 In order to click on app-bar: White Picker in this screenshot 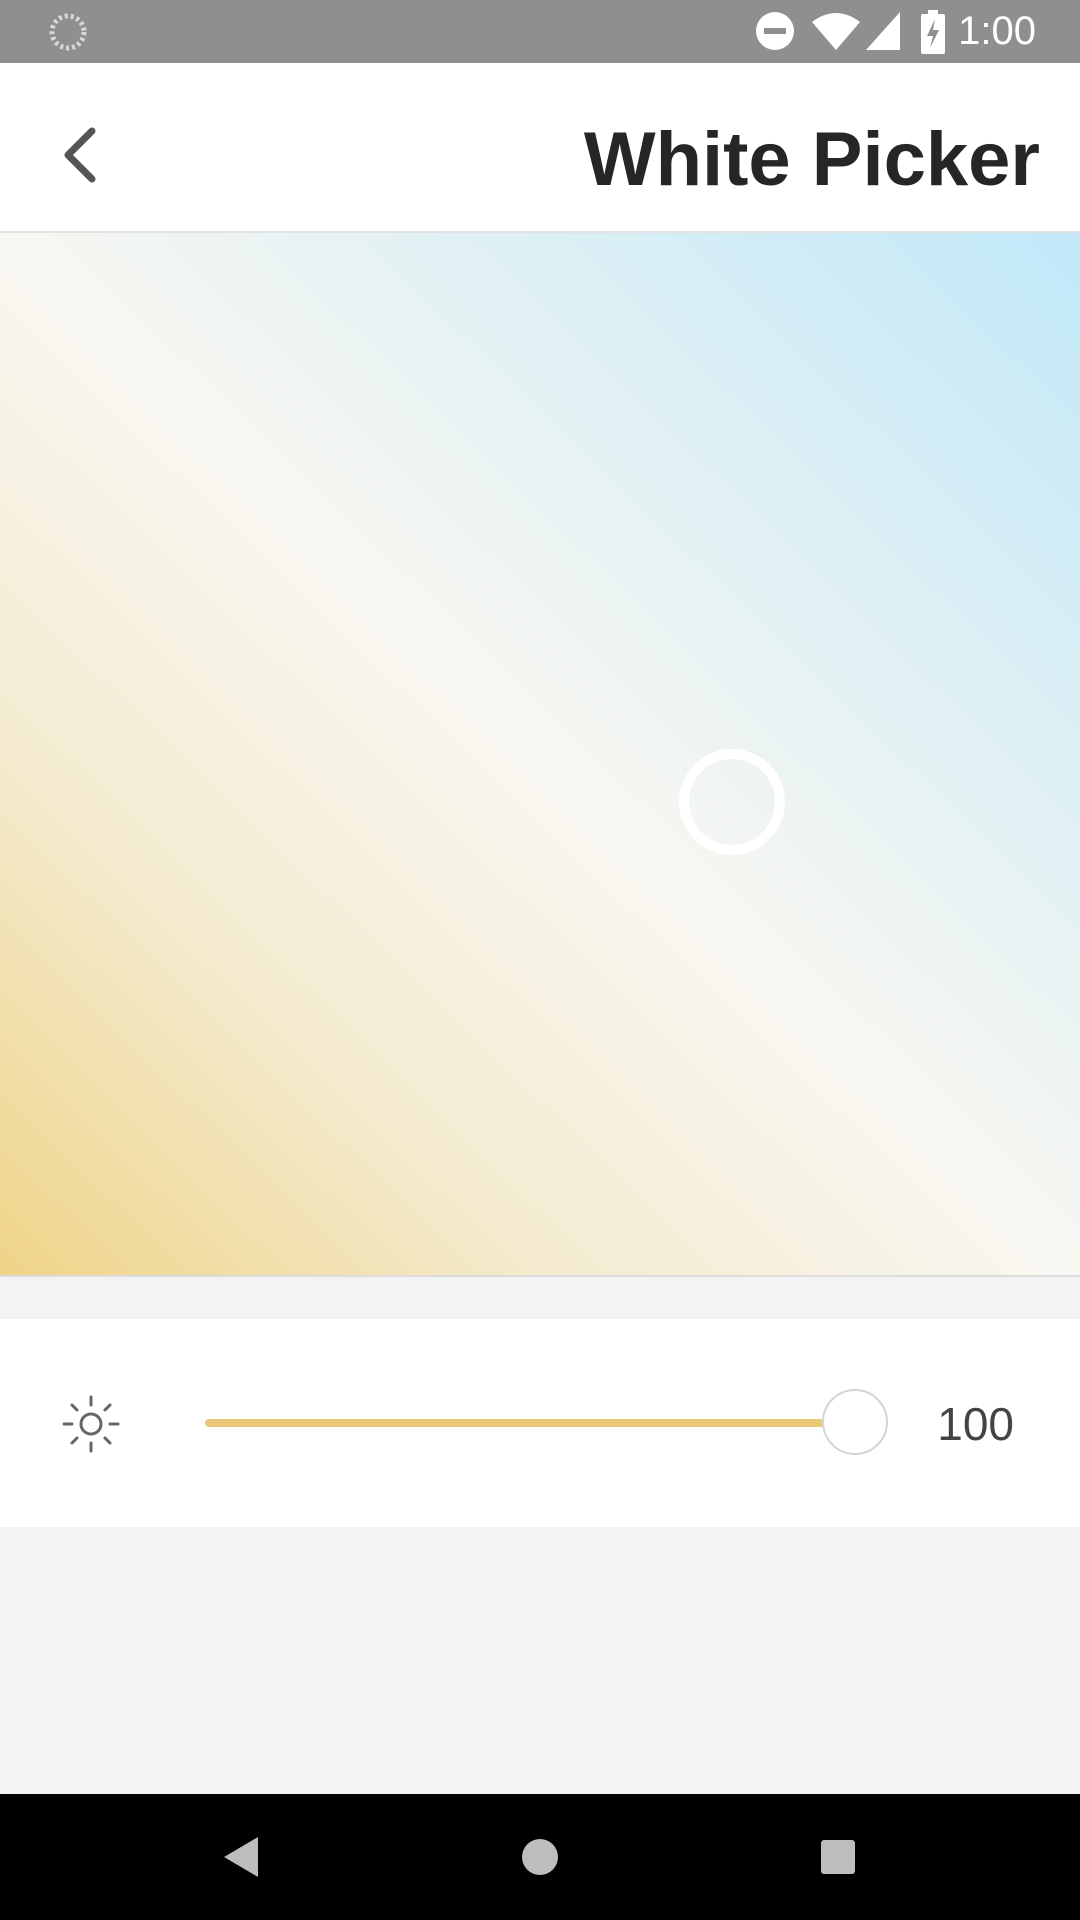, I will do `click(540, 148)`.